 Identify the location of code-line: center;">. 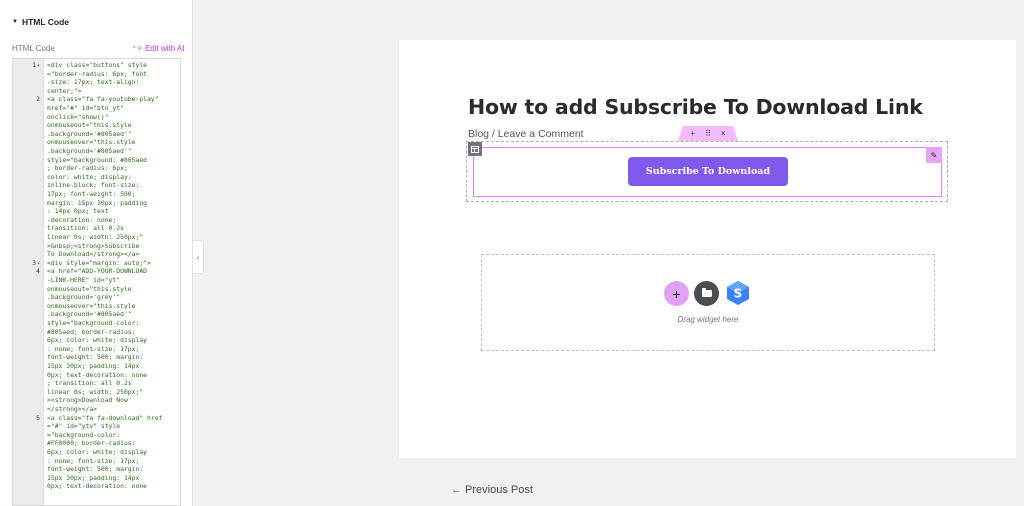
(64, 90).